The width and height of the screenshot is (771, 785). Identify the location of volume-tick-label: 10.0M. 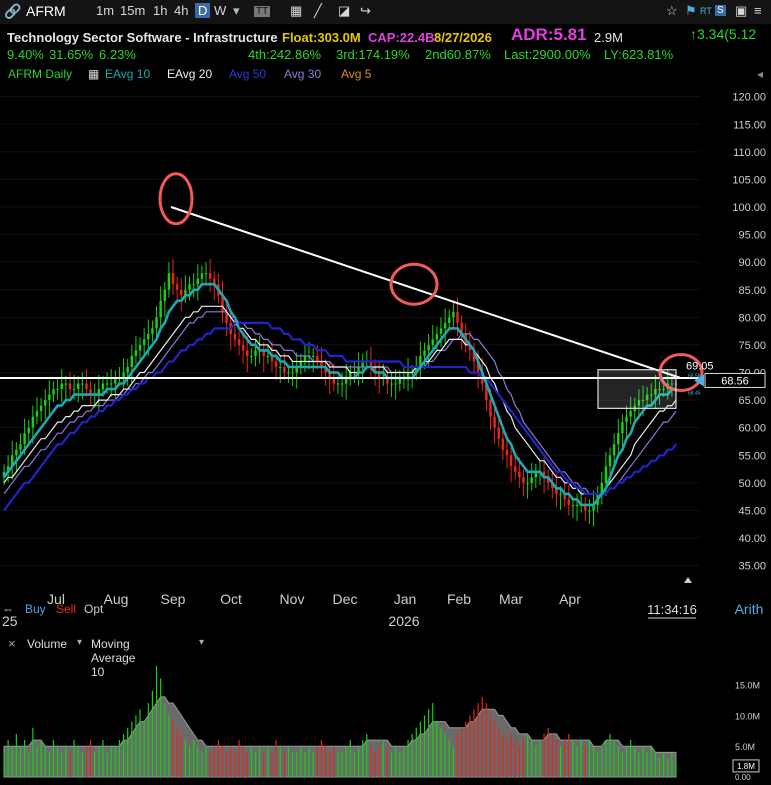
(747, 716).